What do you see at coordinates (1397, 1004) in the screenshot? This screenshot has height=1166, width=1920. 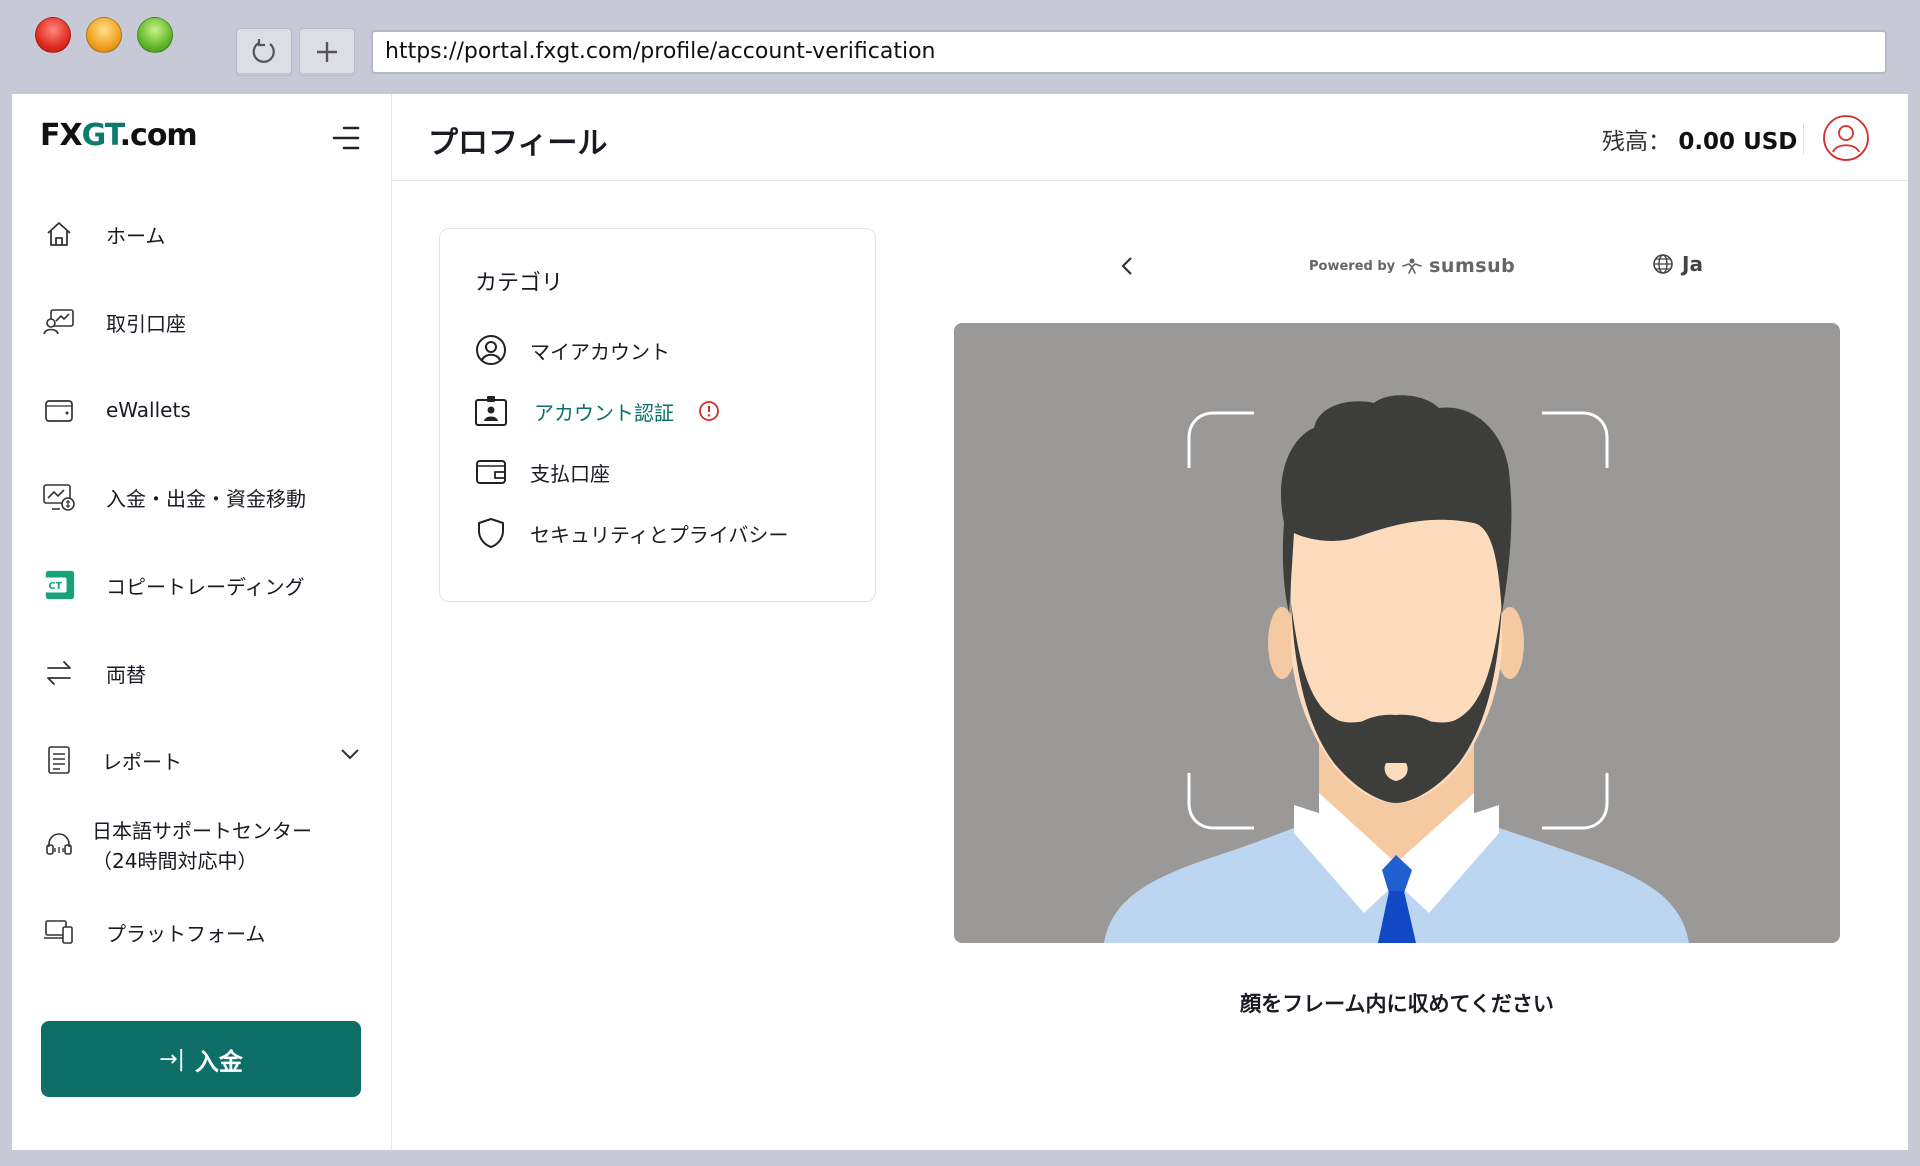 I see `face-instruction-text: 顔をフレーム内に収めてください` at bounding box center [1397, 1004].